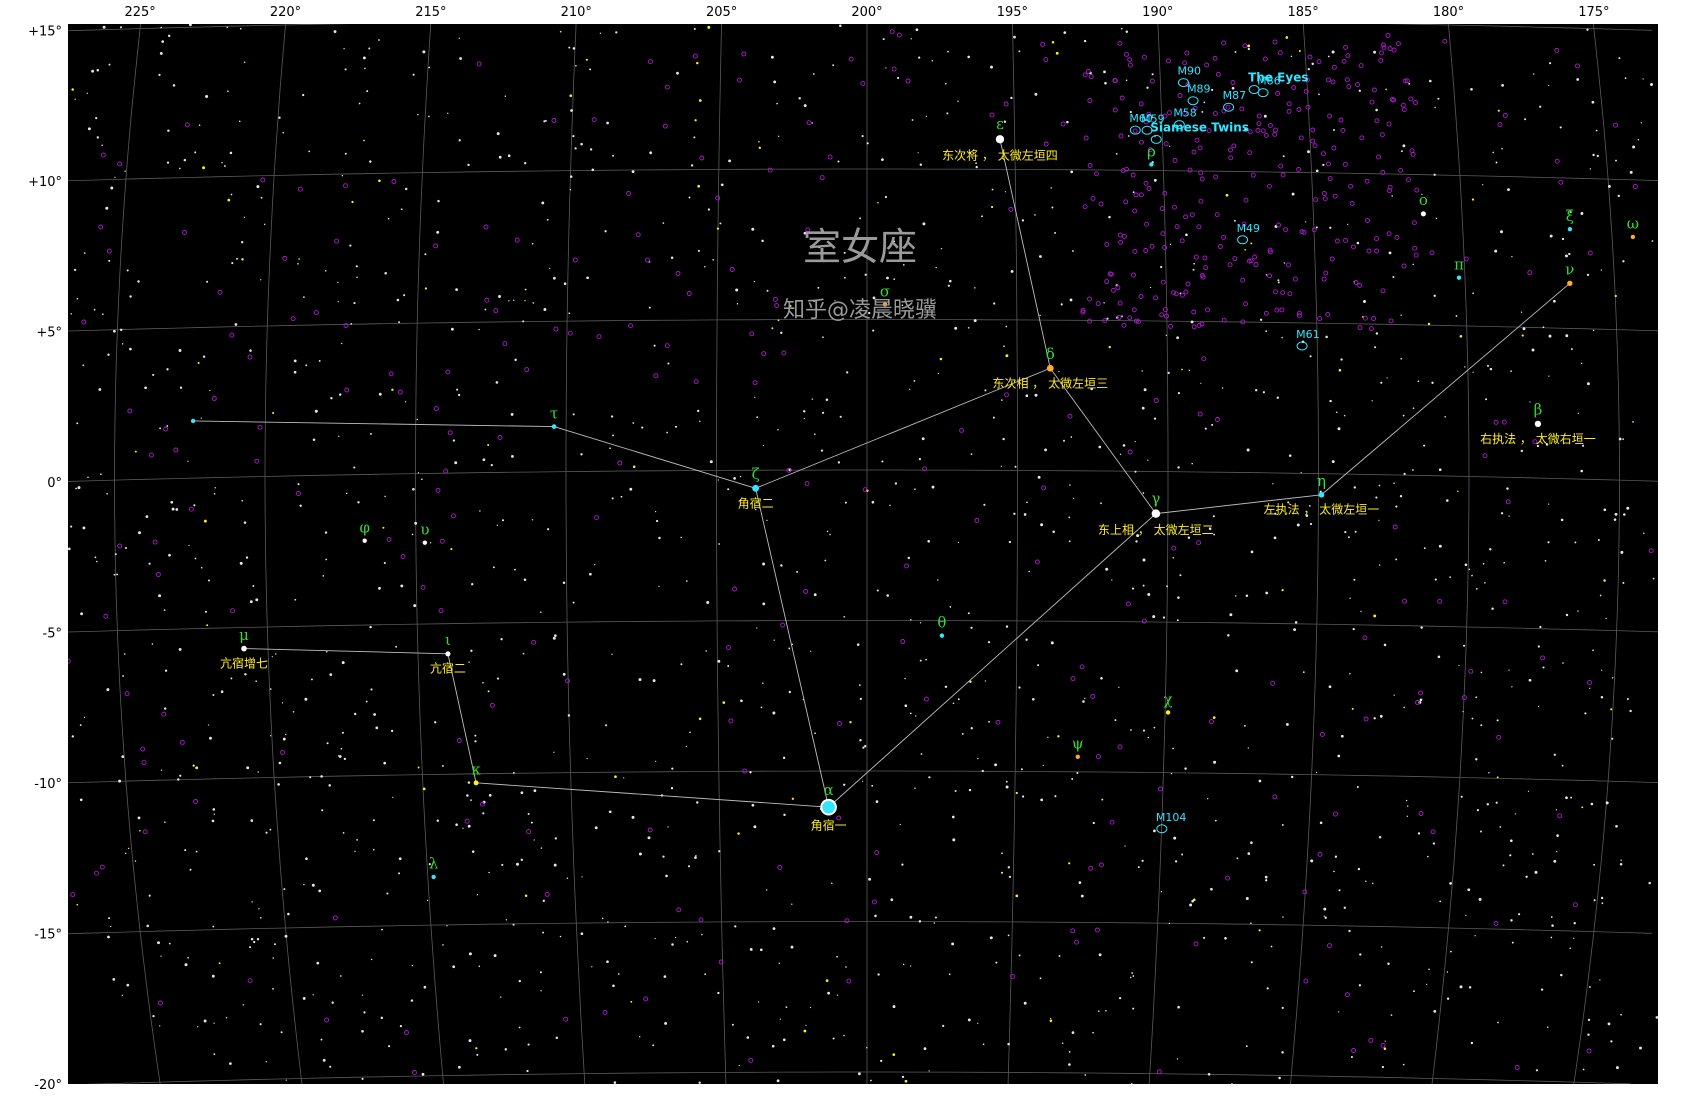 Image resolution: width=1698 pixels, height=1096 pixels. What do you see at coordinates (364, 540) in the screenshot?
I see `star-phi` at bounding box center [364, 540].